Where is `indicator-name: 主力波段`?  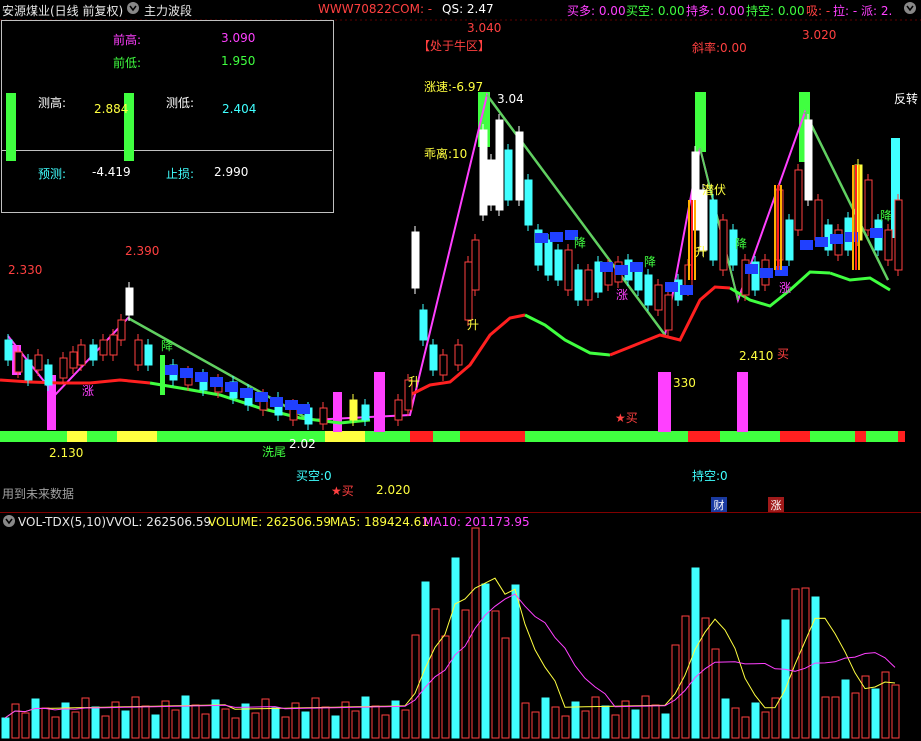
indicator-name: 主力波段 is located at coordinates (168, 10).